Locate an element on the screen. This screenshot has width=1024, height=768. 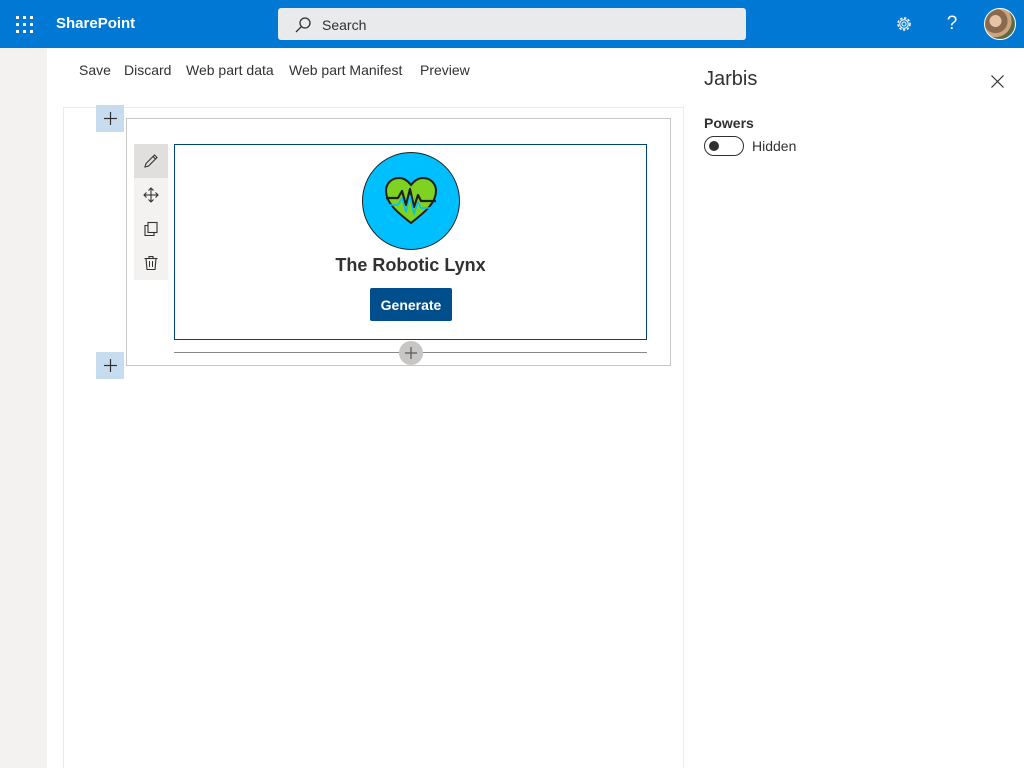
delete-webpart-button is located at coordinates (151, 263).